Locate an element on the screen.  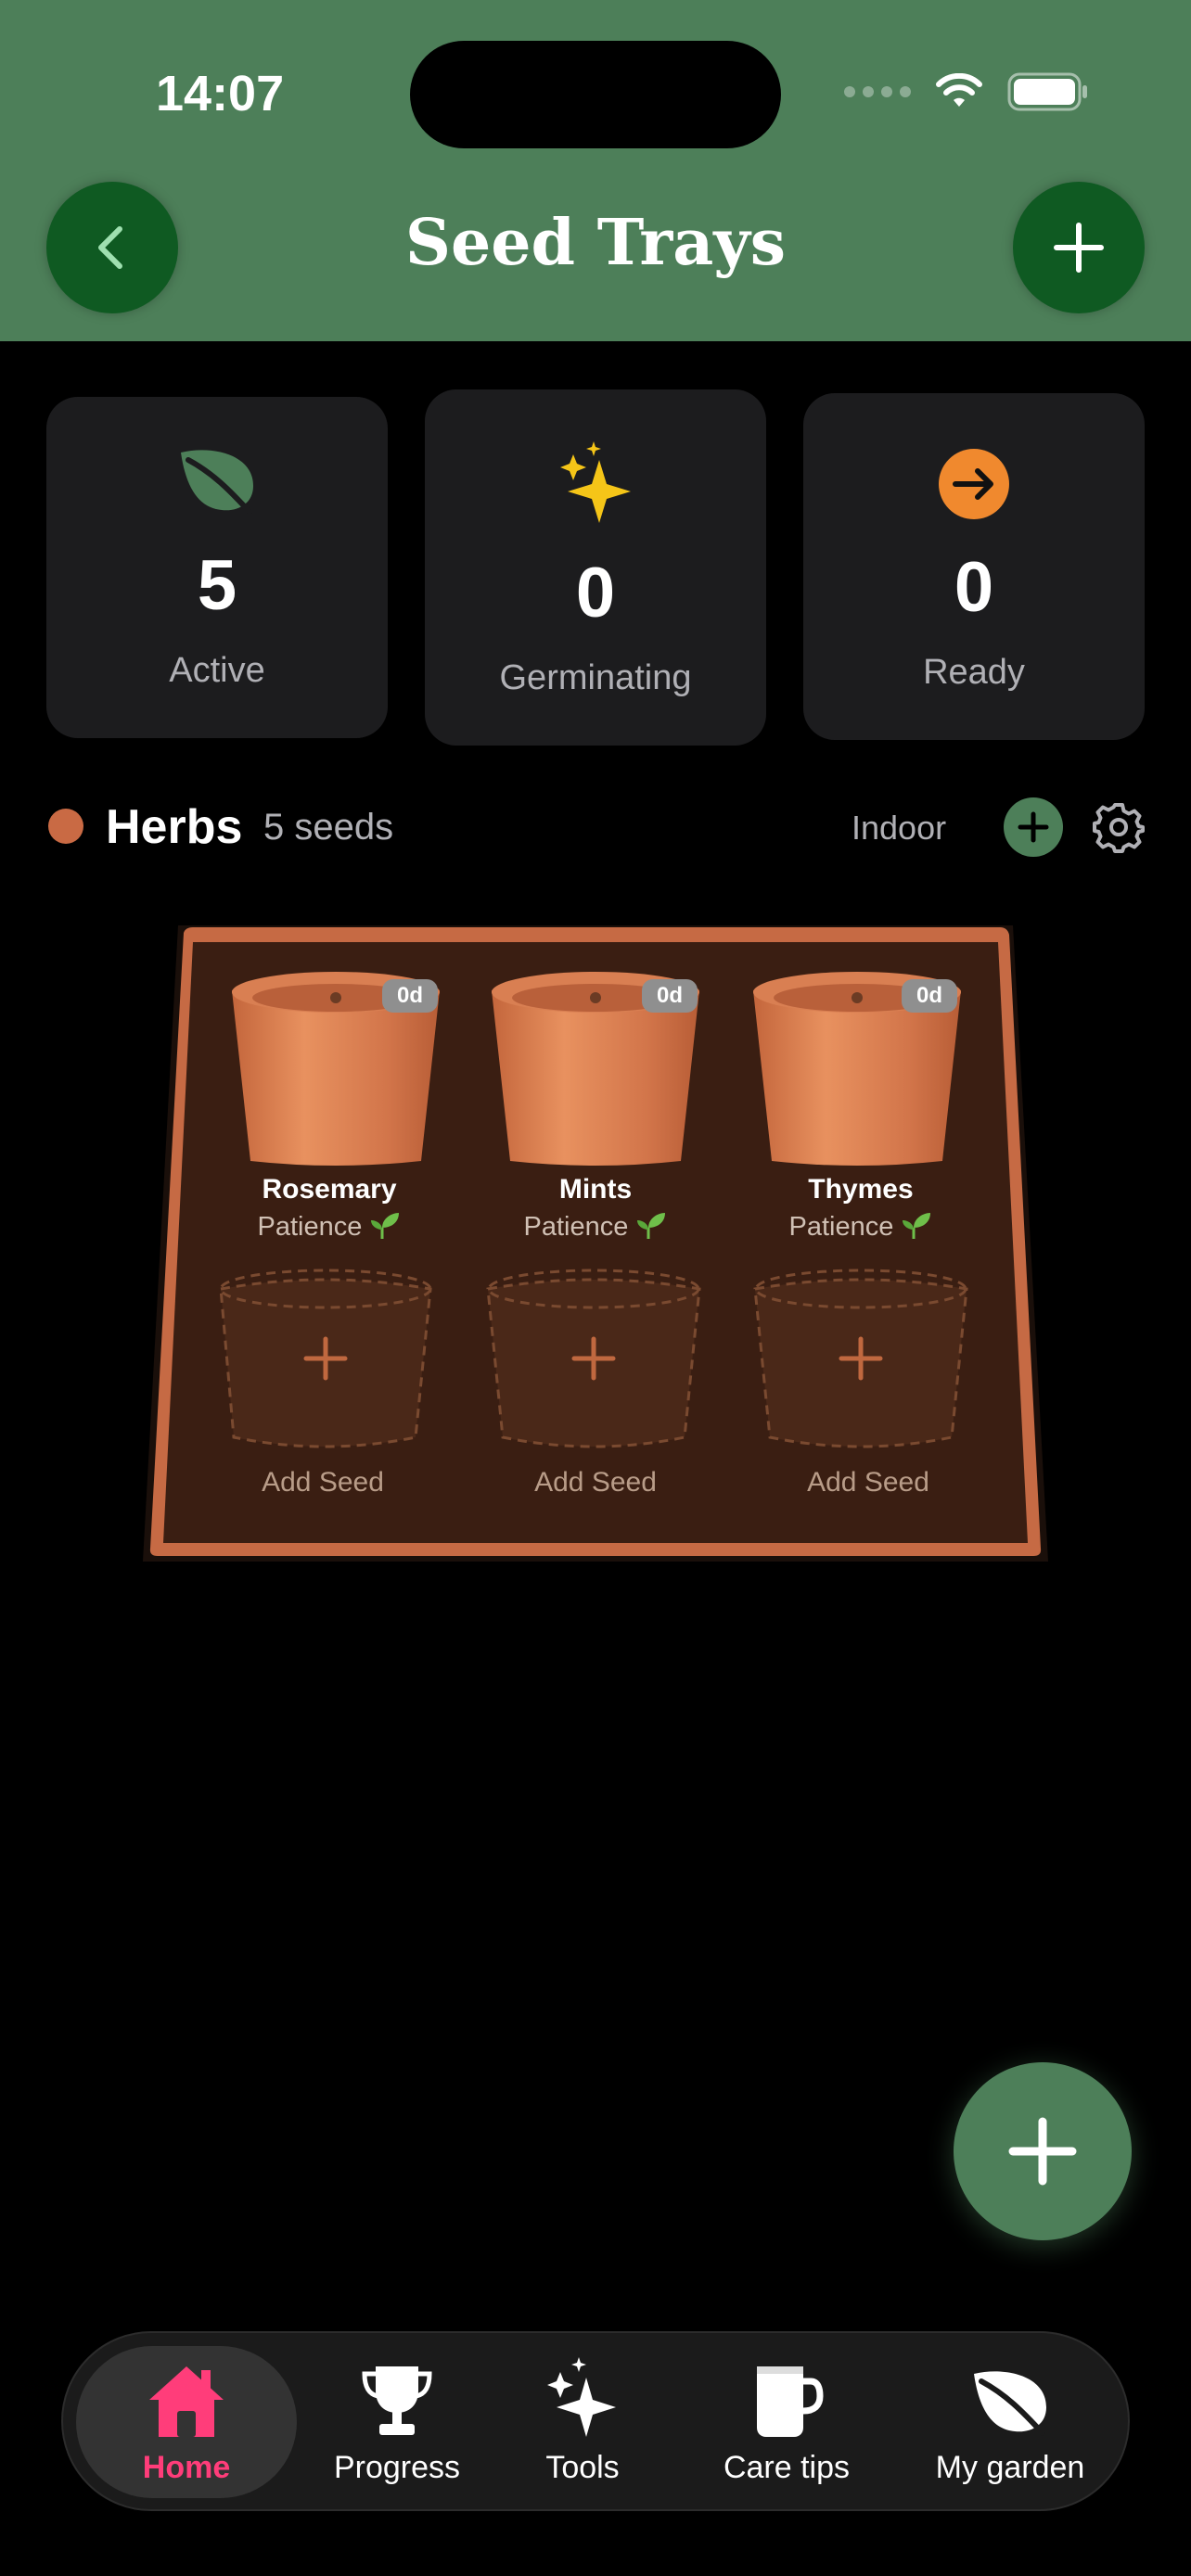
pot-label-mints: Mints Patience is located at coordinates (595, 1209).